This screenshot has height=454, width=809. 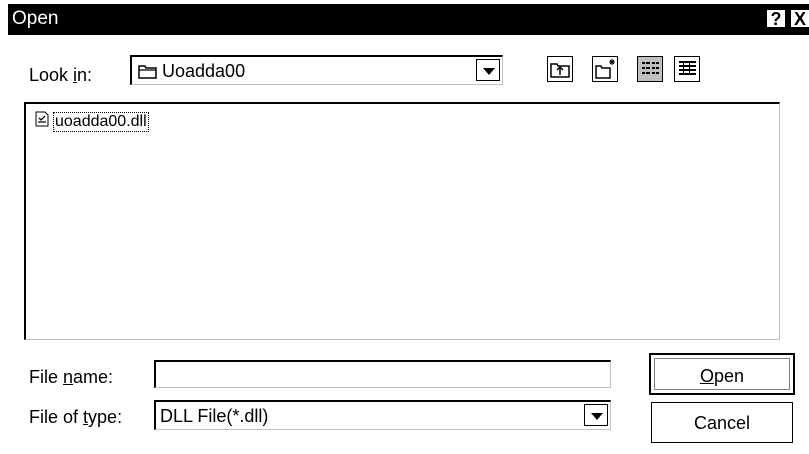 I want to click on list-view-icon, so click(x=650, y=69).